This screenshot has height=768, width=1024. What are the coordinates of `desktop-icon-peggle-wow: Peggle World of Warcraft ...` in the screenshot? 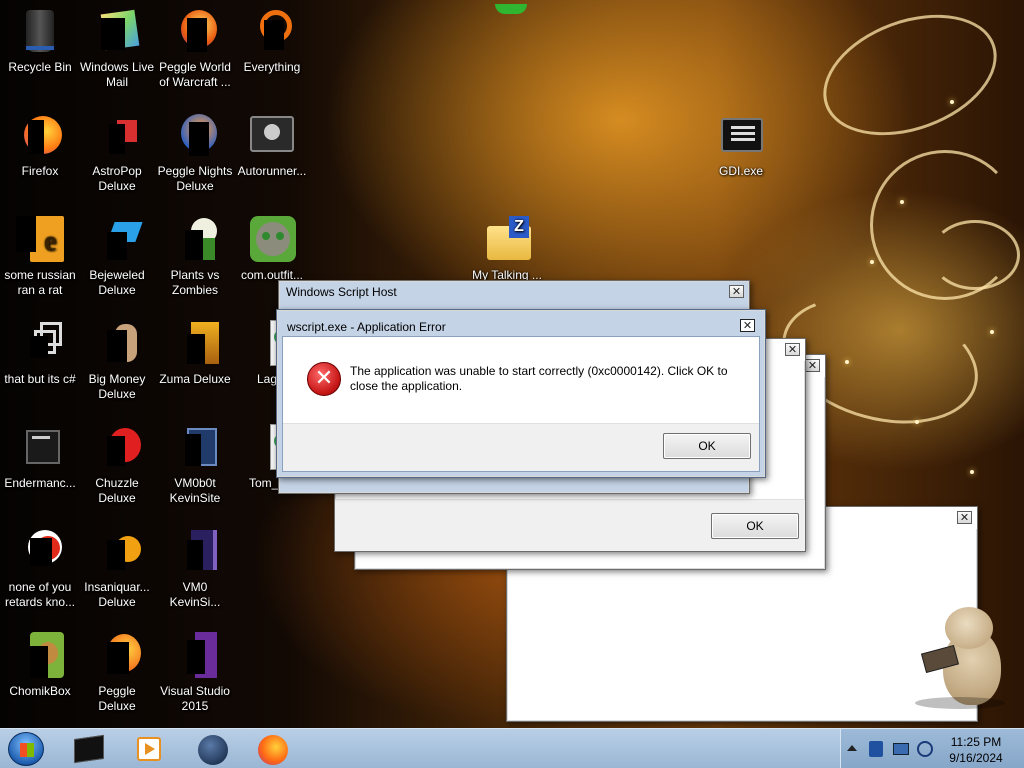 It's located at (195, 49).